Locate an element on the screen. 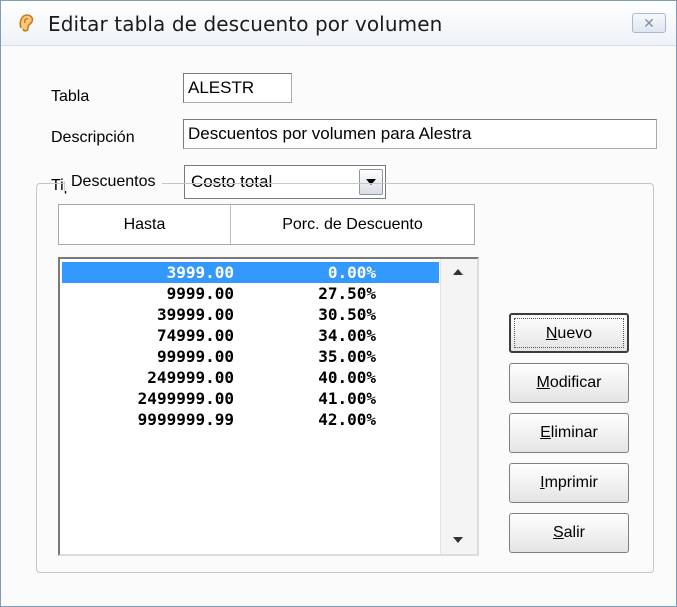 The width and height of the screenshot is (677, 607). eliminar-mnemonic: E is located at coordinates (545, 432).